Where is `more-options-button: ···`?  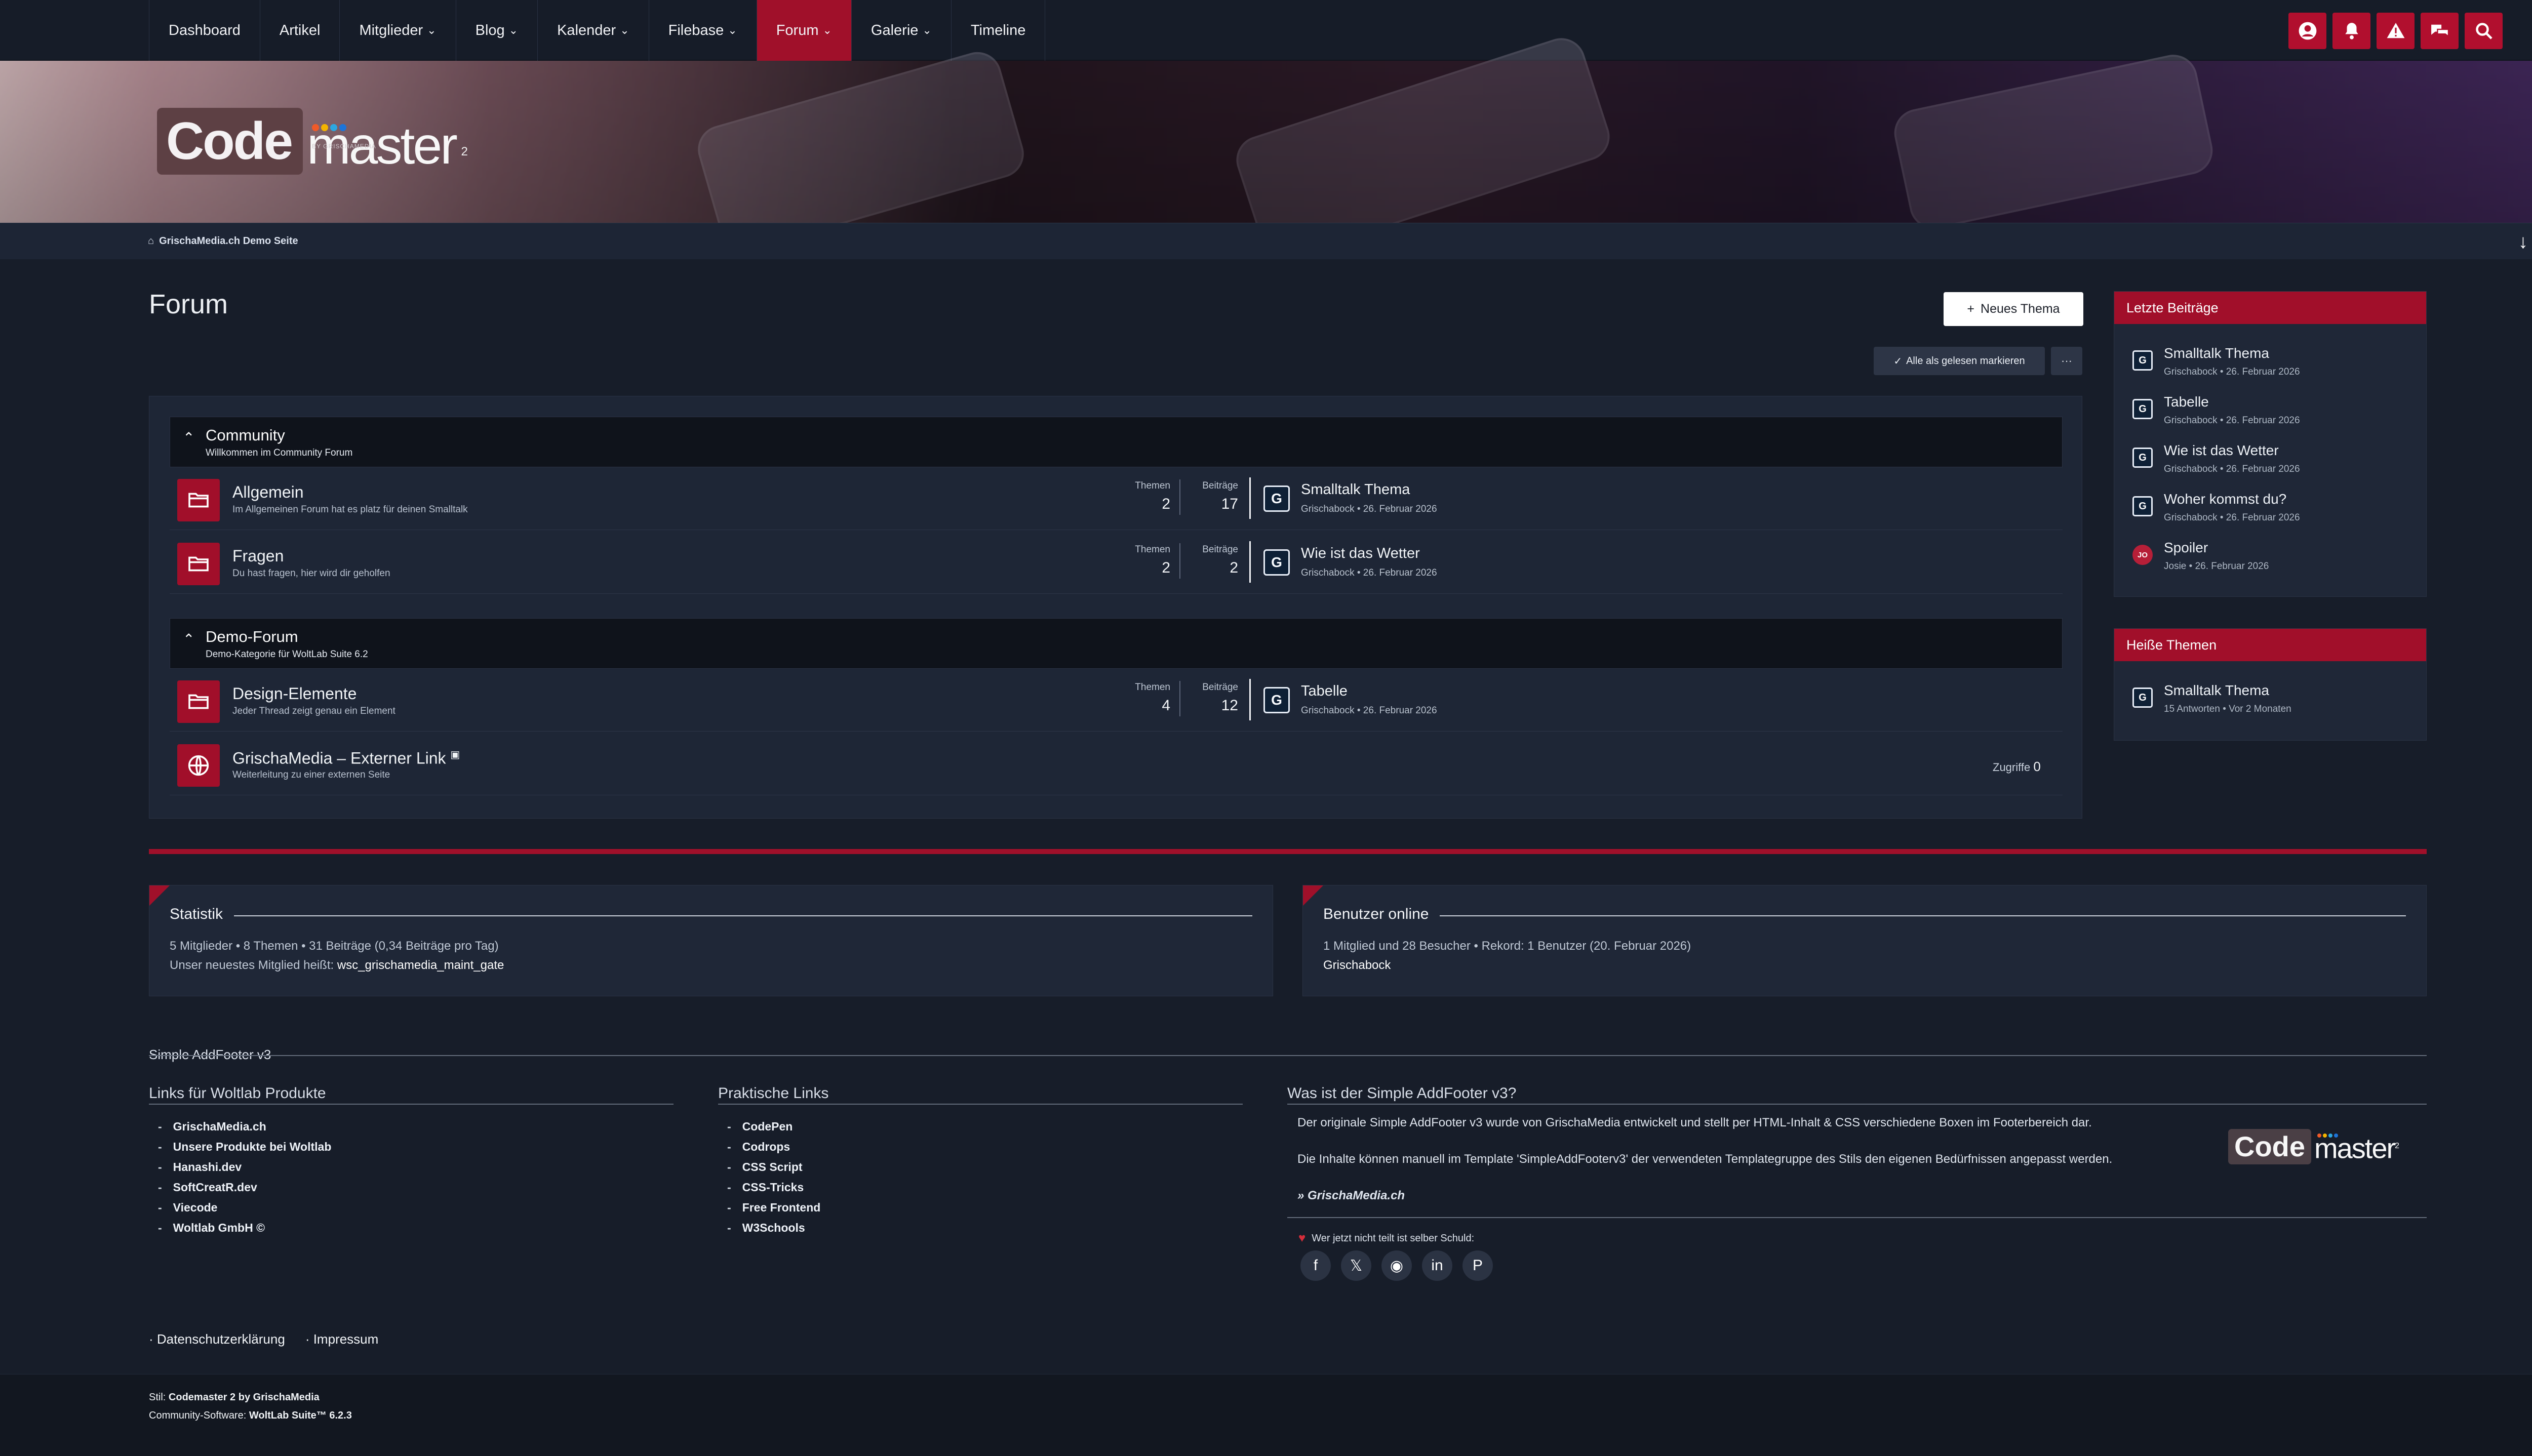
more-options-button: ··· is located at coordinates (2066, 361).